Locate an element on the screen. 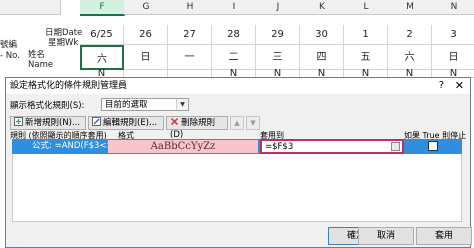  cut-label-2: - No. is located at coordinates (10, 56).